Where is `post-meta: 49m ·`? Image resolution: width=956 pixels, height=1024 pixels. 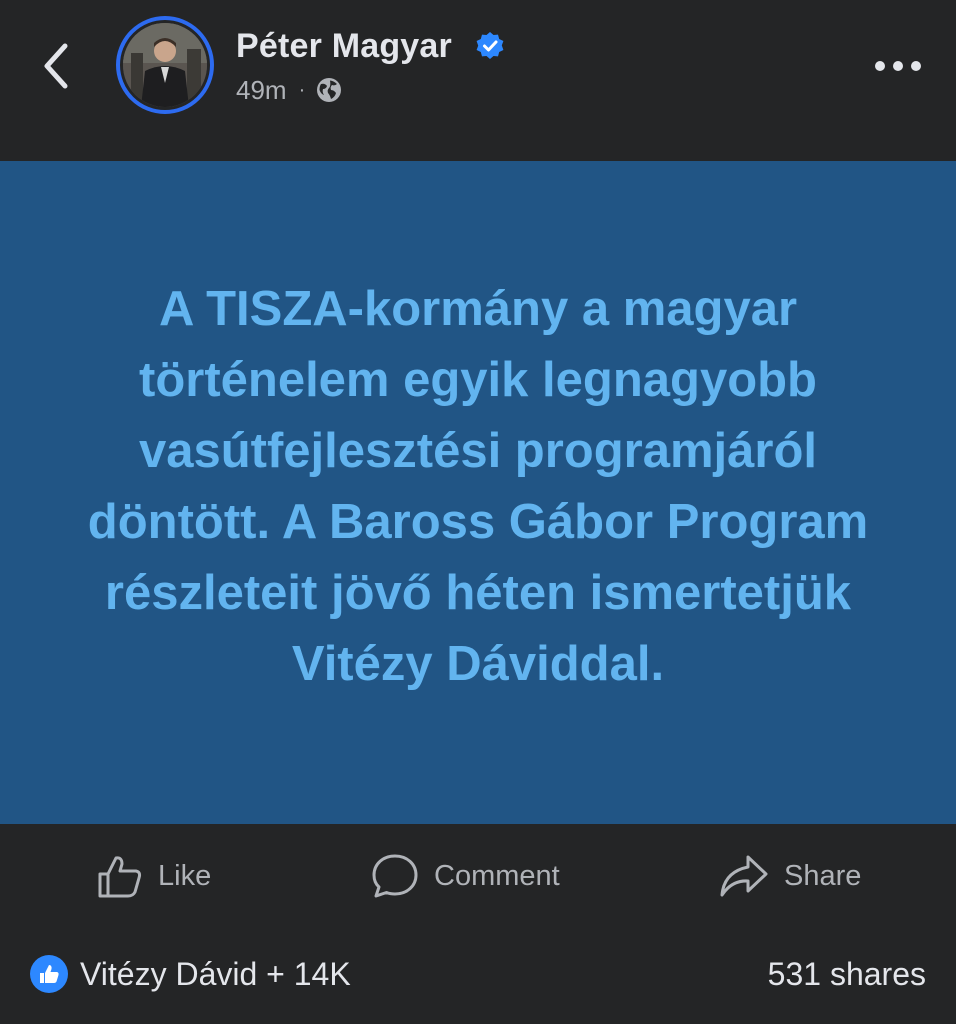
post-meta: 49m · is located at coordinates (289, 90).